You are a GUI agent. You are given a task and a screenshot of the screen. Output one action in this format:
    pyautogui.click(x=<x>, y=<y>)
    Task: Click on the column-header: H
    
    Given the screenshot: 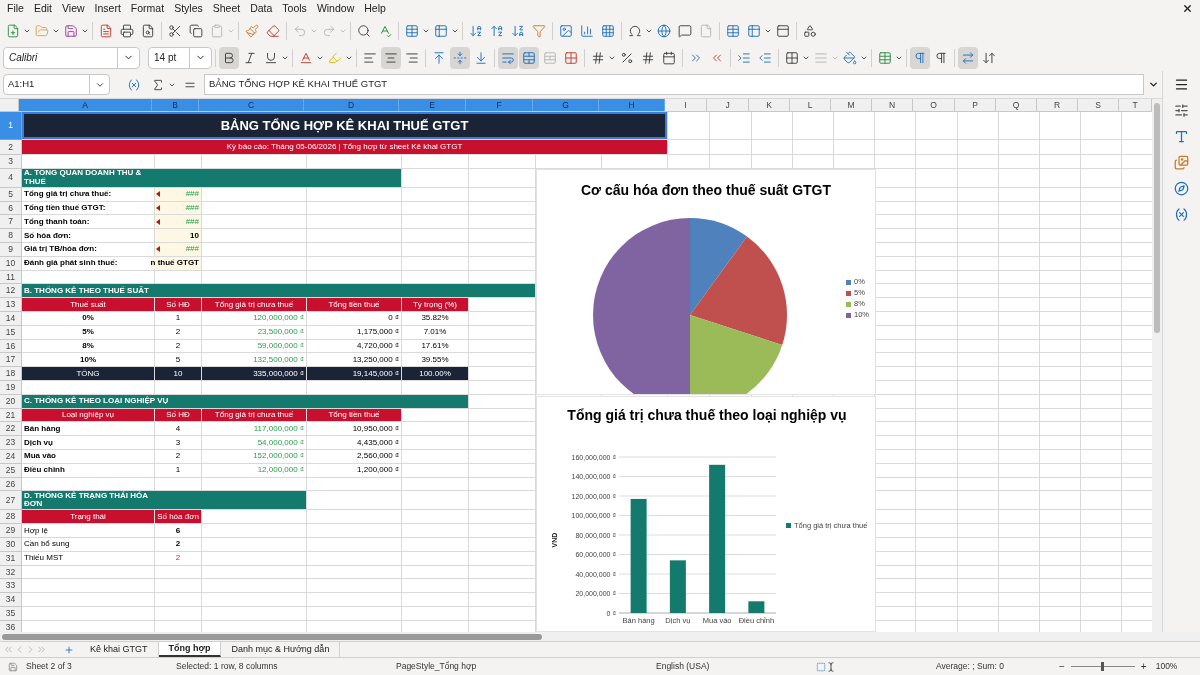 What is the action you would take?
    pyautogui.click(x=632, y=105)
    